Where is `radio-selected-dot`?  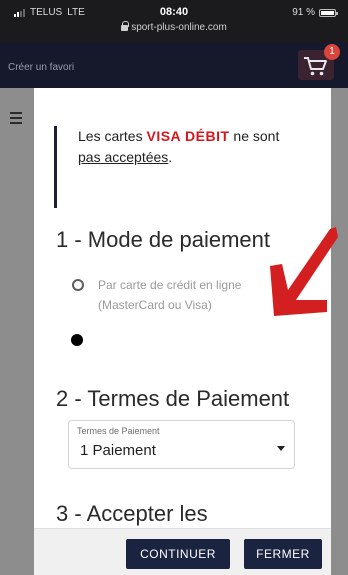
radio-selected-dot is located at coordinates (77, 340).